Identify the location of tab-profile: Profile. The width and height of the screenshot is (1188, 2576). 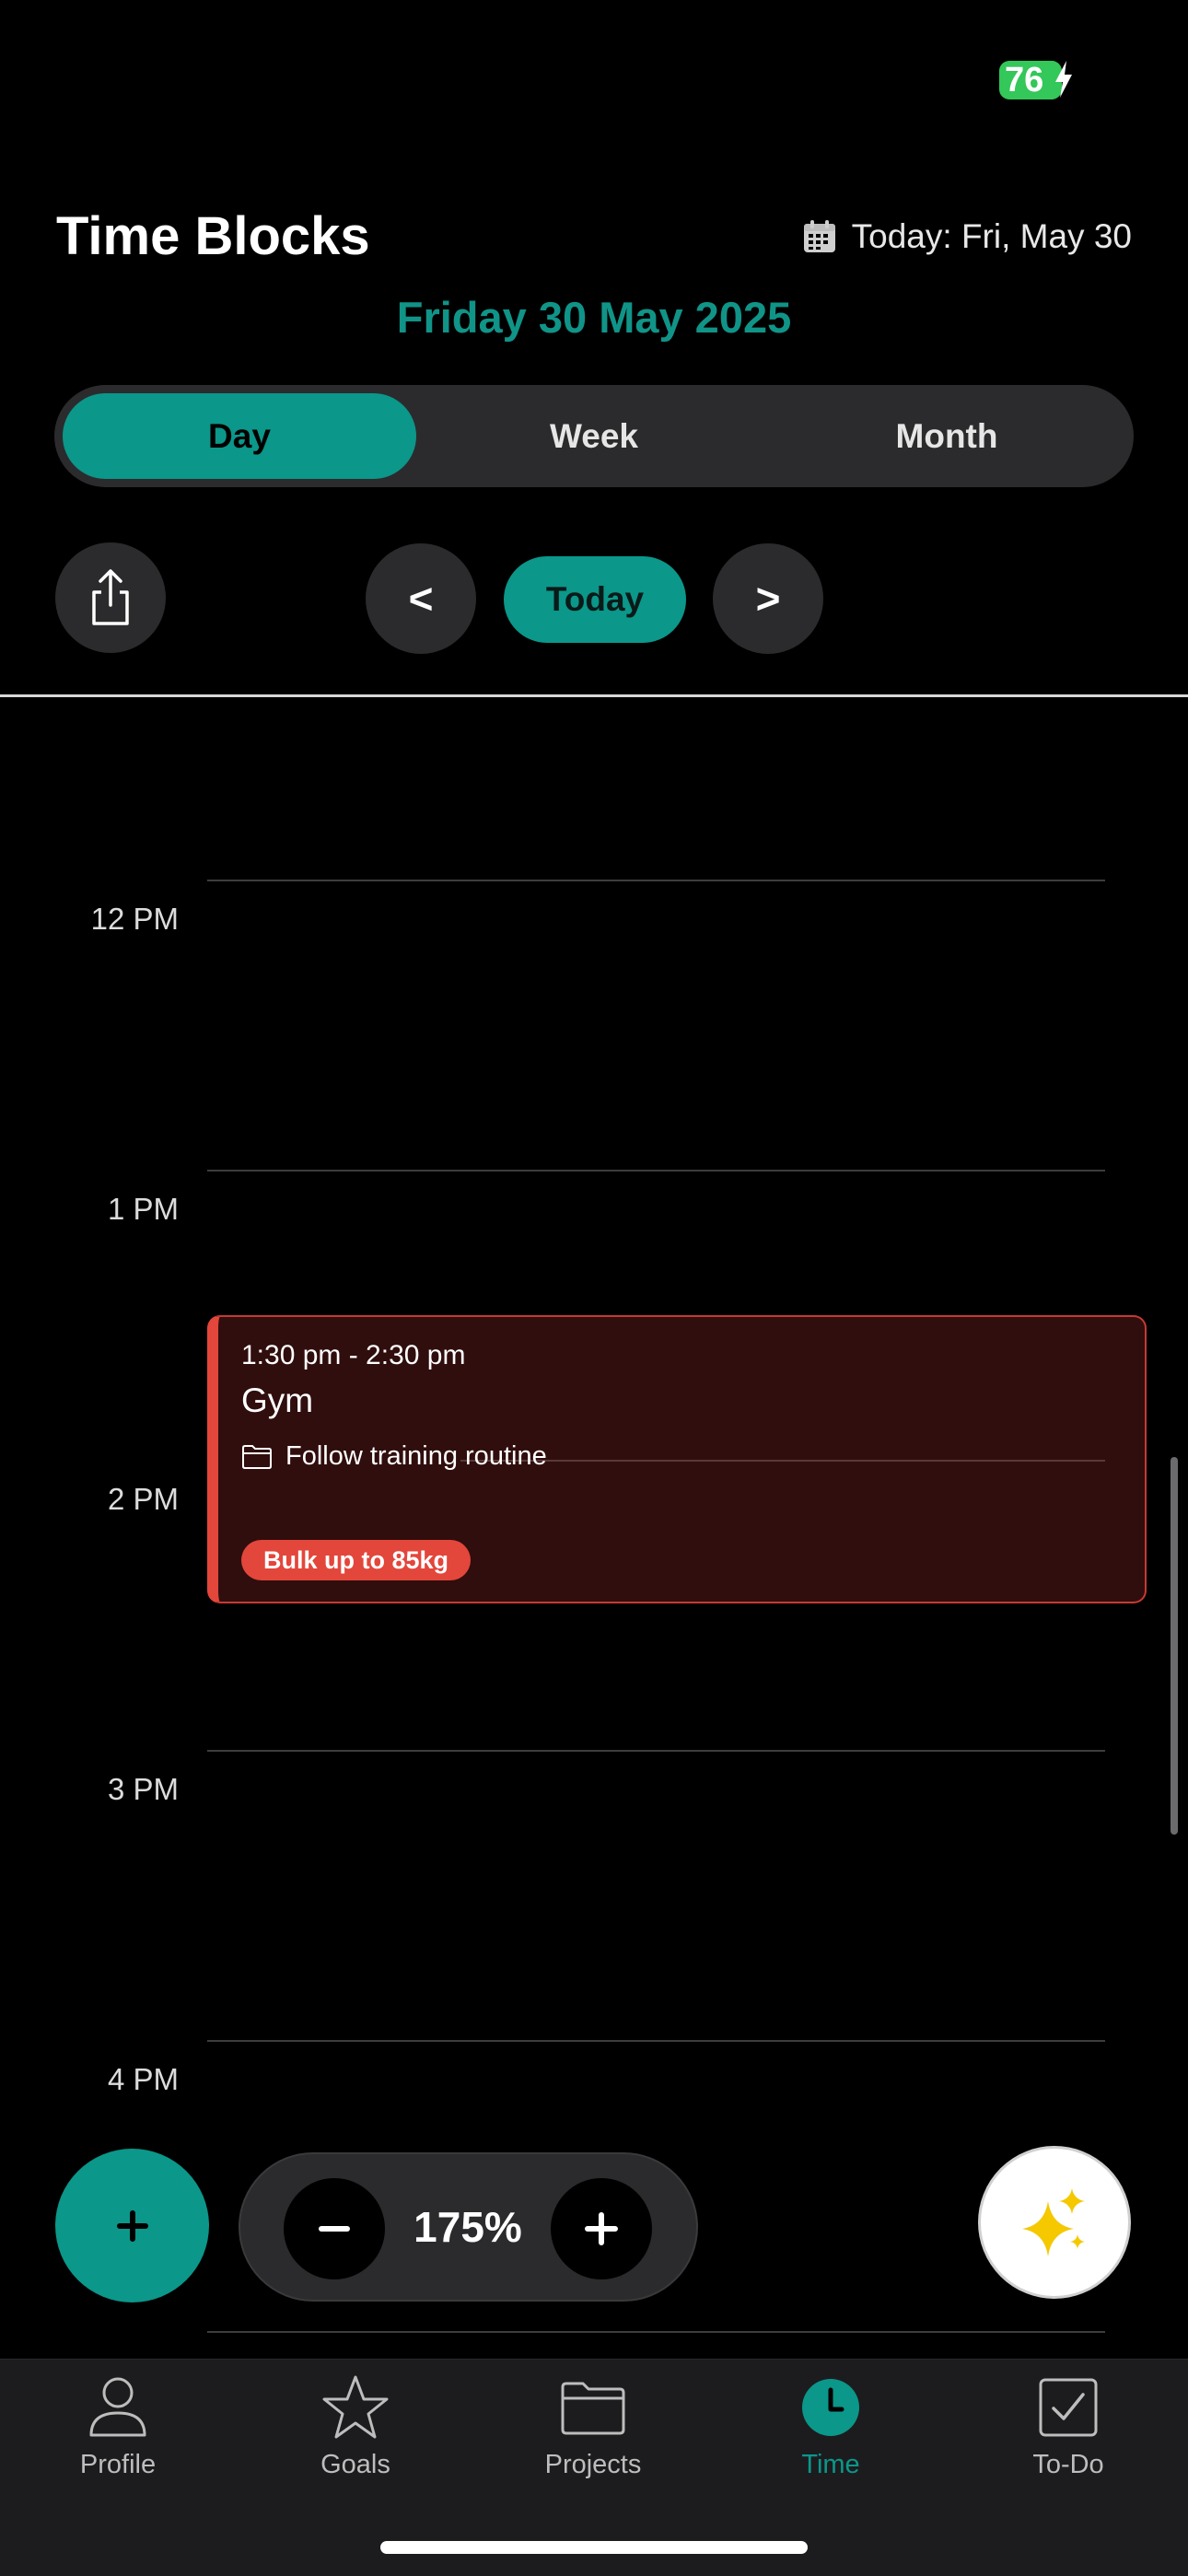
(118, 2427).